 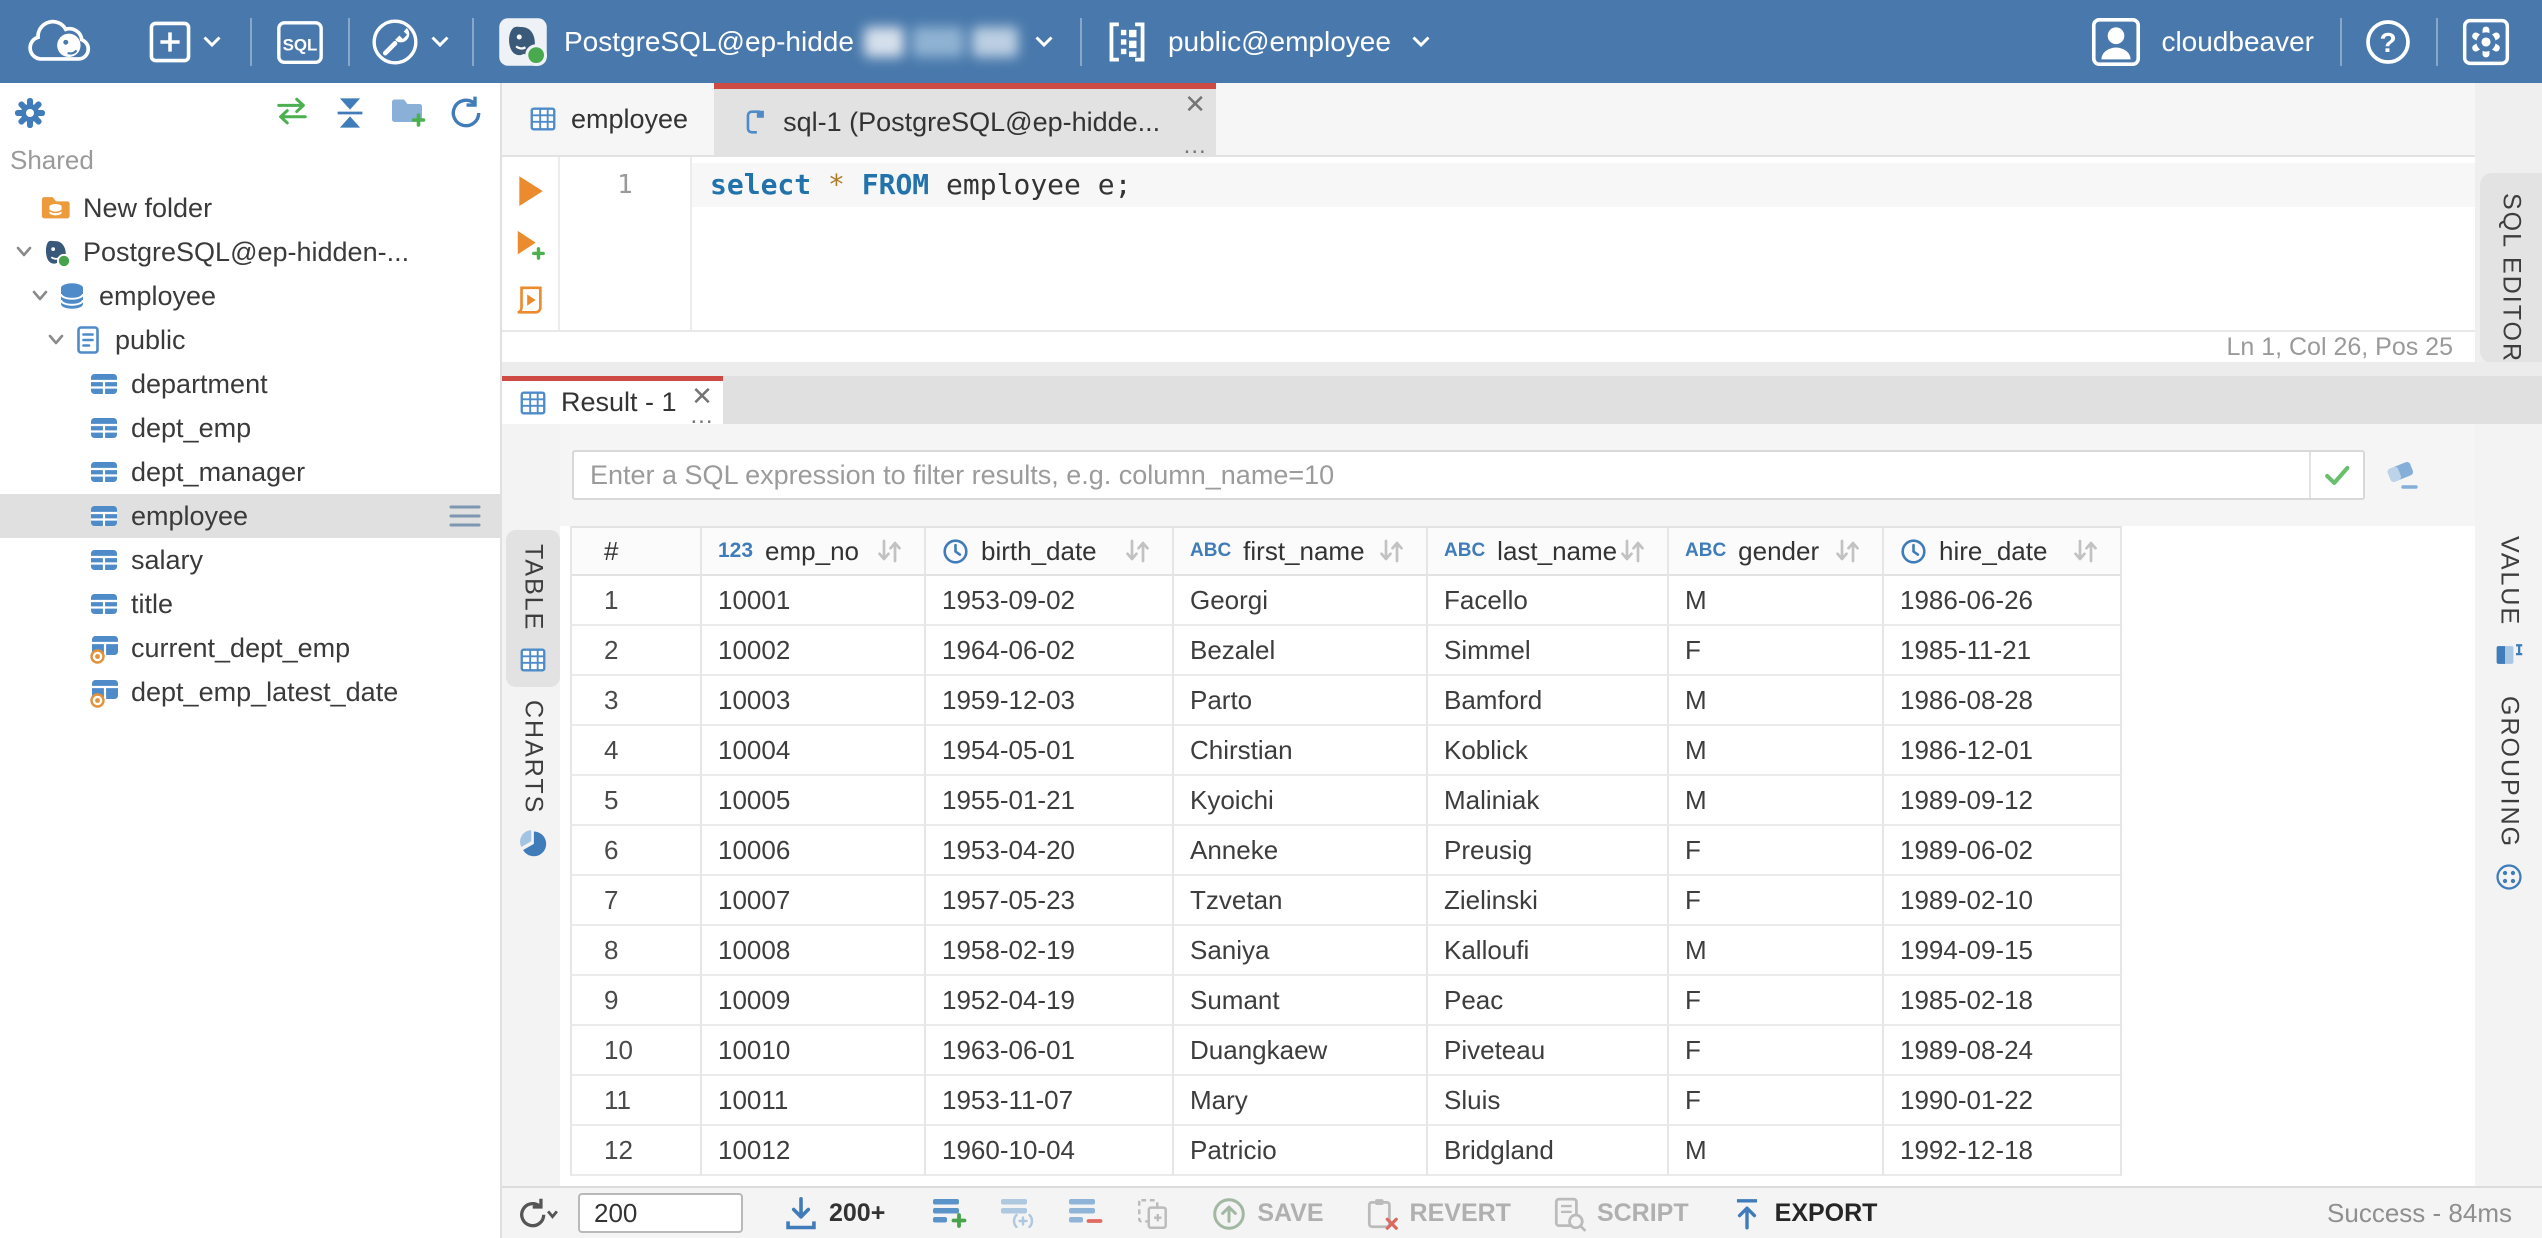 I want to click on data-cell: 10004, so click(x=814, y=751).